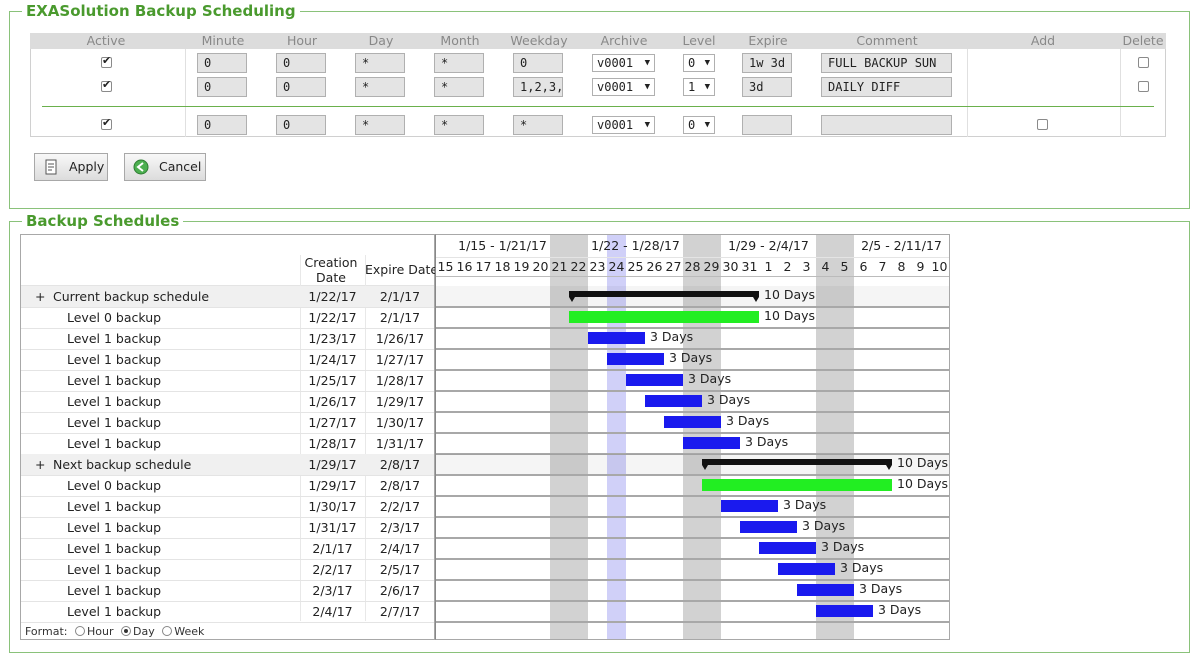 This screenshot has width=1197, height=660. What do you see at coordinates (538, 125) in the screenshot?
I see `new-weekday-input: *` at bounding box center [538, 125].